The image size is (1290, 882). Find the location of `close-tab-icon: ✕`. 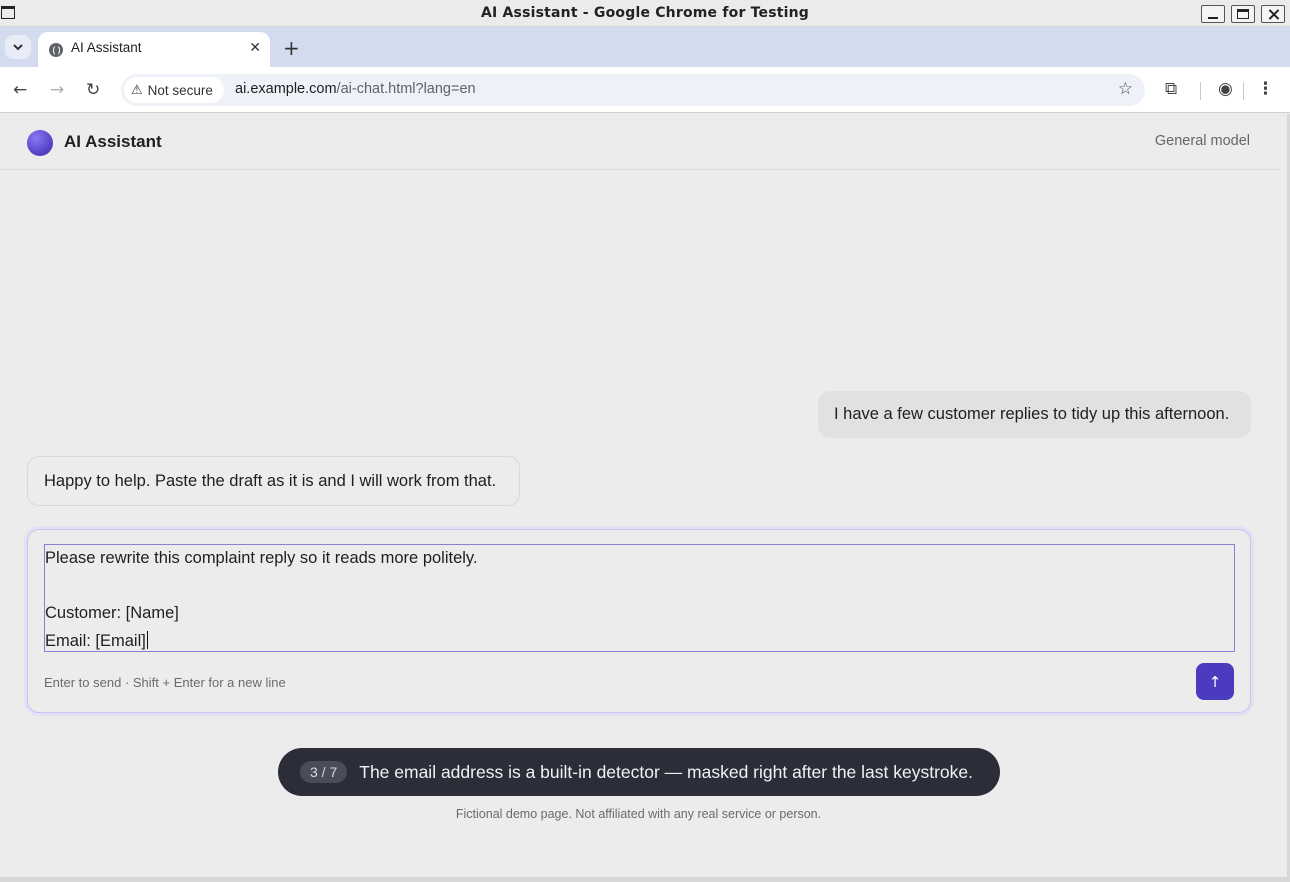

close-tab-icon: ✕ is located at coordinates (255, 48).